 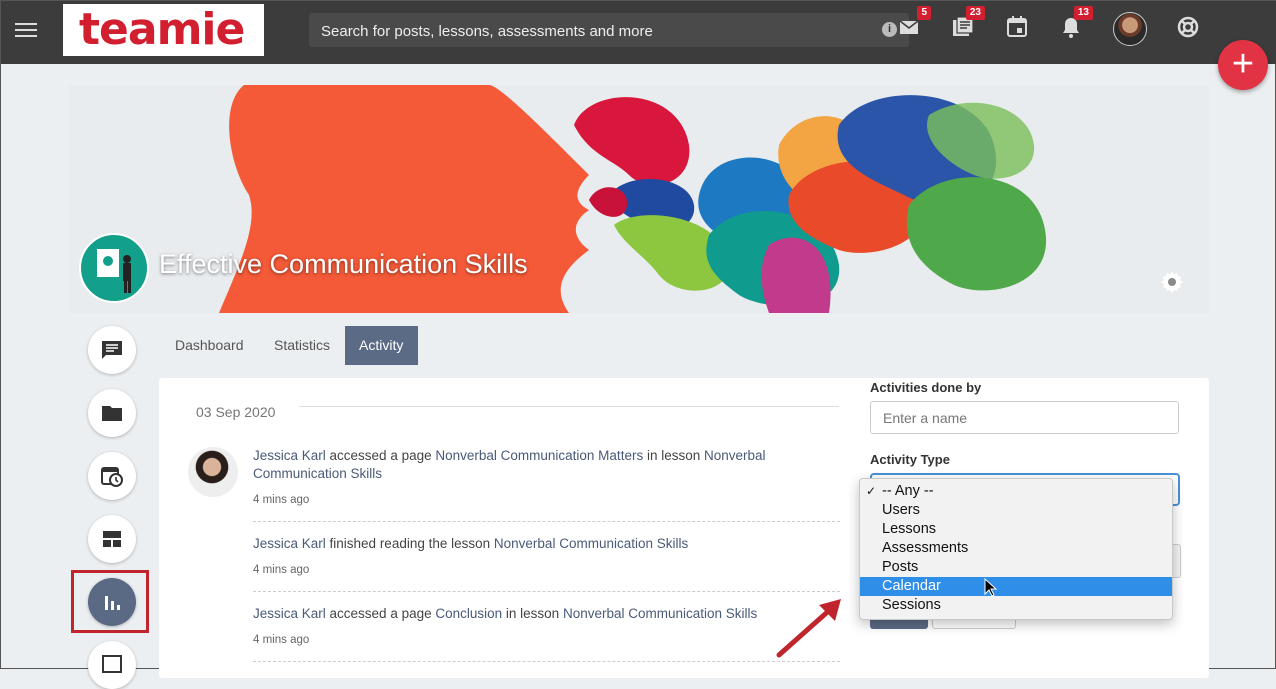 What do you see at coordinates (914, 23) in the screenshot?
I see `messages-icon: 5` at bounding box center [914, 23].